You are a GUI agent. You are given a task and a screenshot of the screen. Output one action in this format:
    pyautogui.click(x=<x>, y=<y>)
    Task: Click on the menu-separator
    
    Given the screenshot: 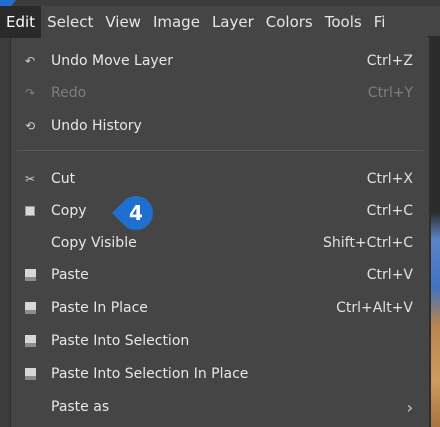 What is the action you would take?
    pyautogui.click(x=220, y=150)
    